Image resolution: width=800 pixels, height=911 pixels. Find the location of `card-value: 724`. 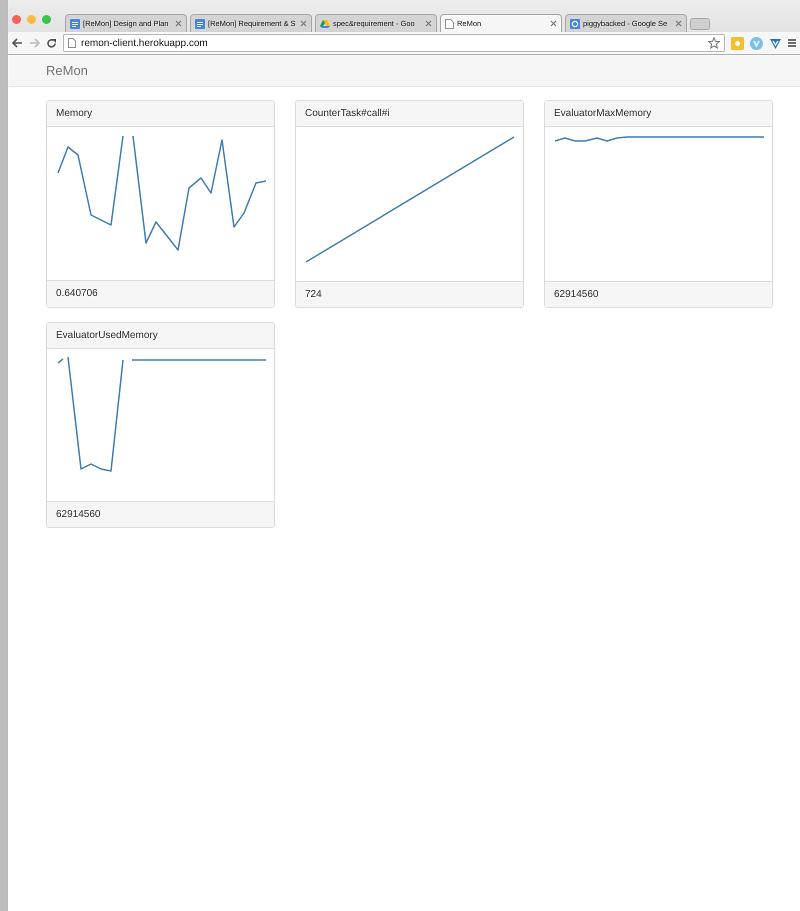

card-value: 724 is located at coordinates (409, 294).